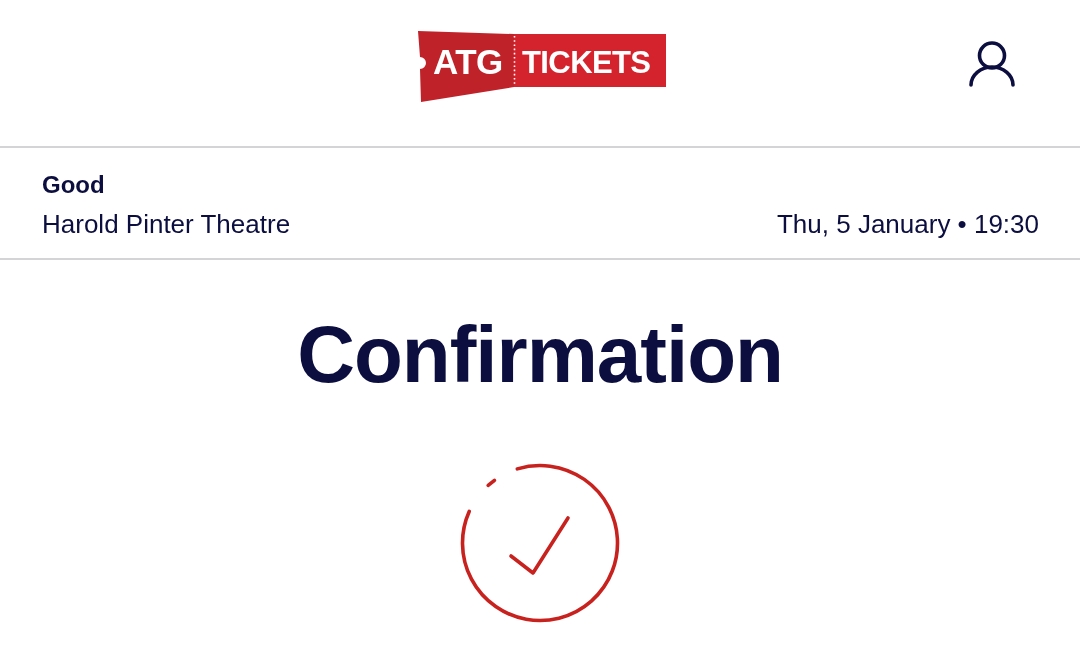 The image size is (1080, 658). Describe the element at coordinates (73, 185) in the screenshot. I see `event-title: Good` at that location.